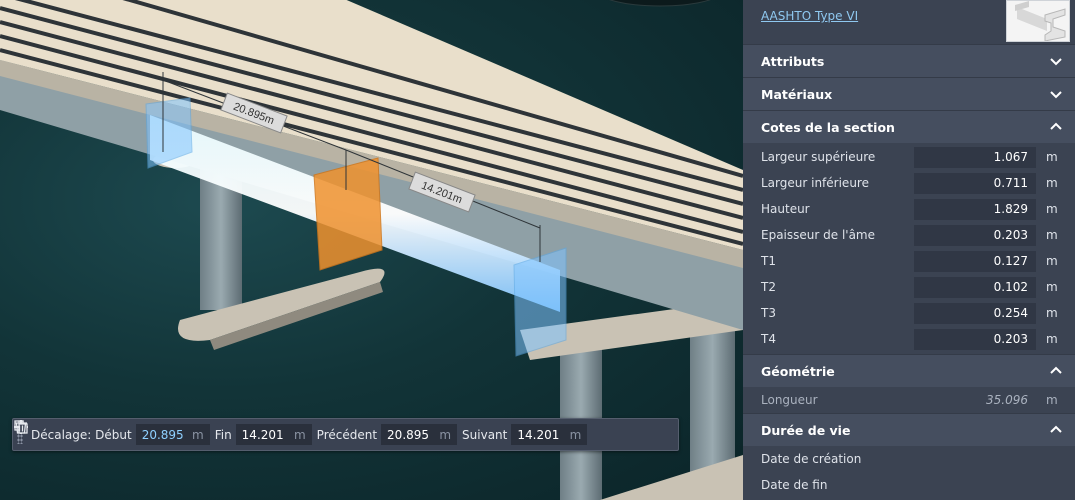  Describe the element at coordinates (909, 339) in the screenshot. I see `prop-row: T4 0.203 m` at that location.